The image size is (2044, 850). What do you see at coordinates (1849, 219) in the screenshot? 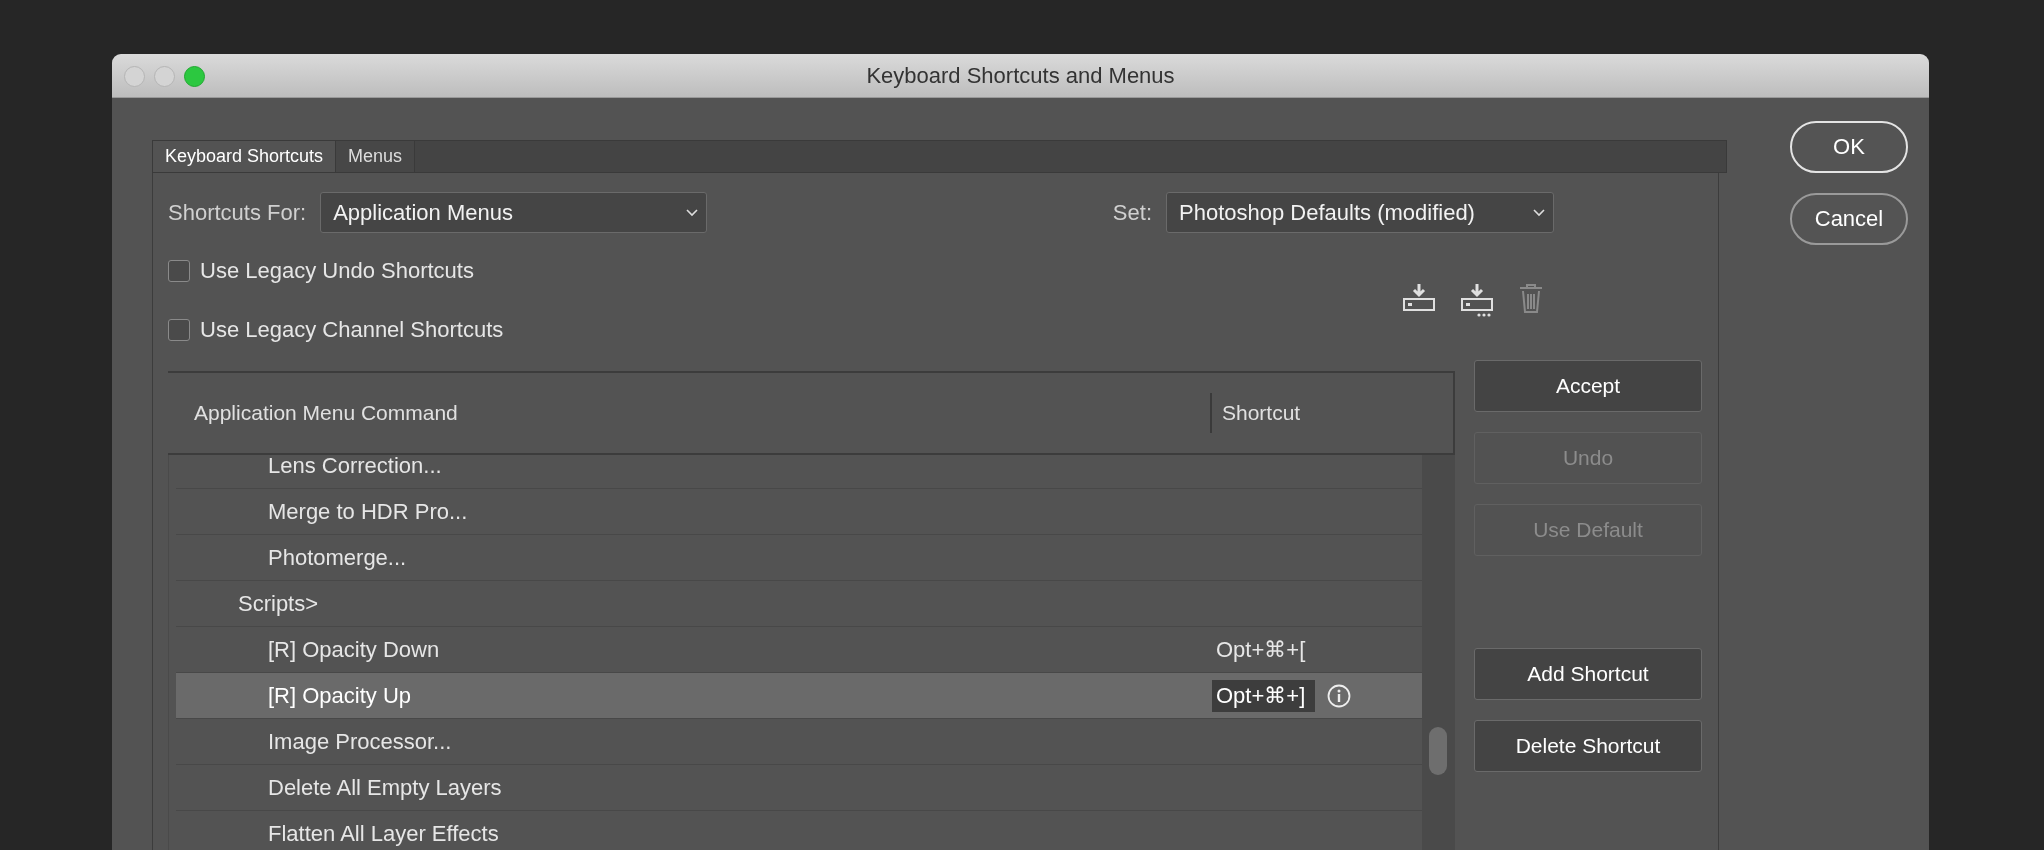
I see `dialog-button: Cancel` at bounding box center [1849, 219].